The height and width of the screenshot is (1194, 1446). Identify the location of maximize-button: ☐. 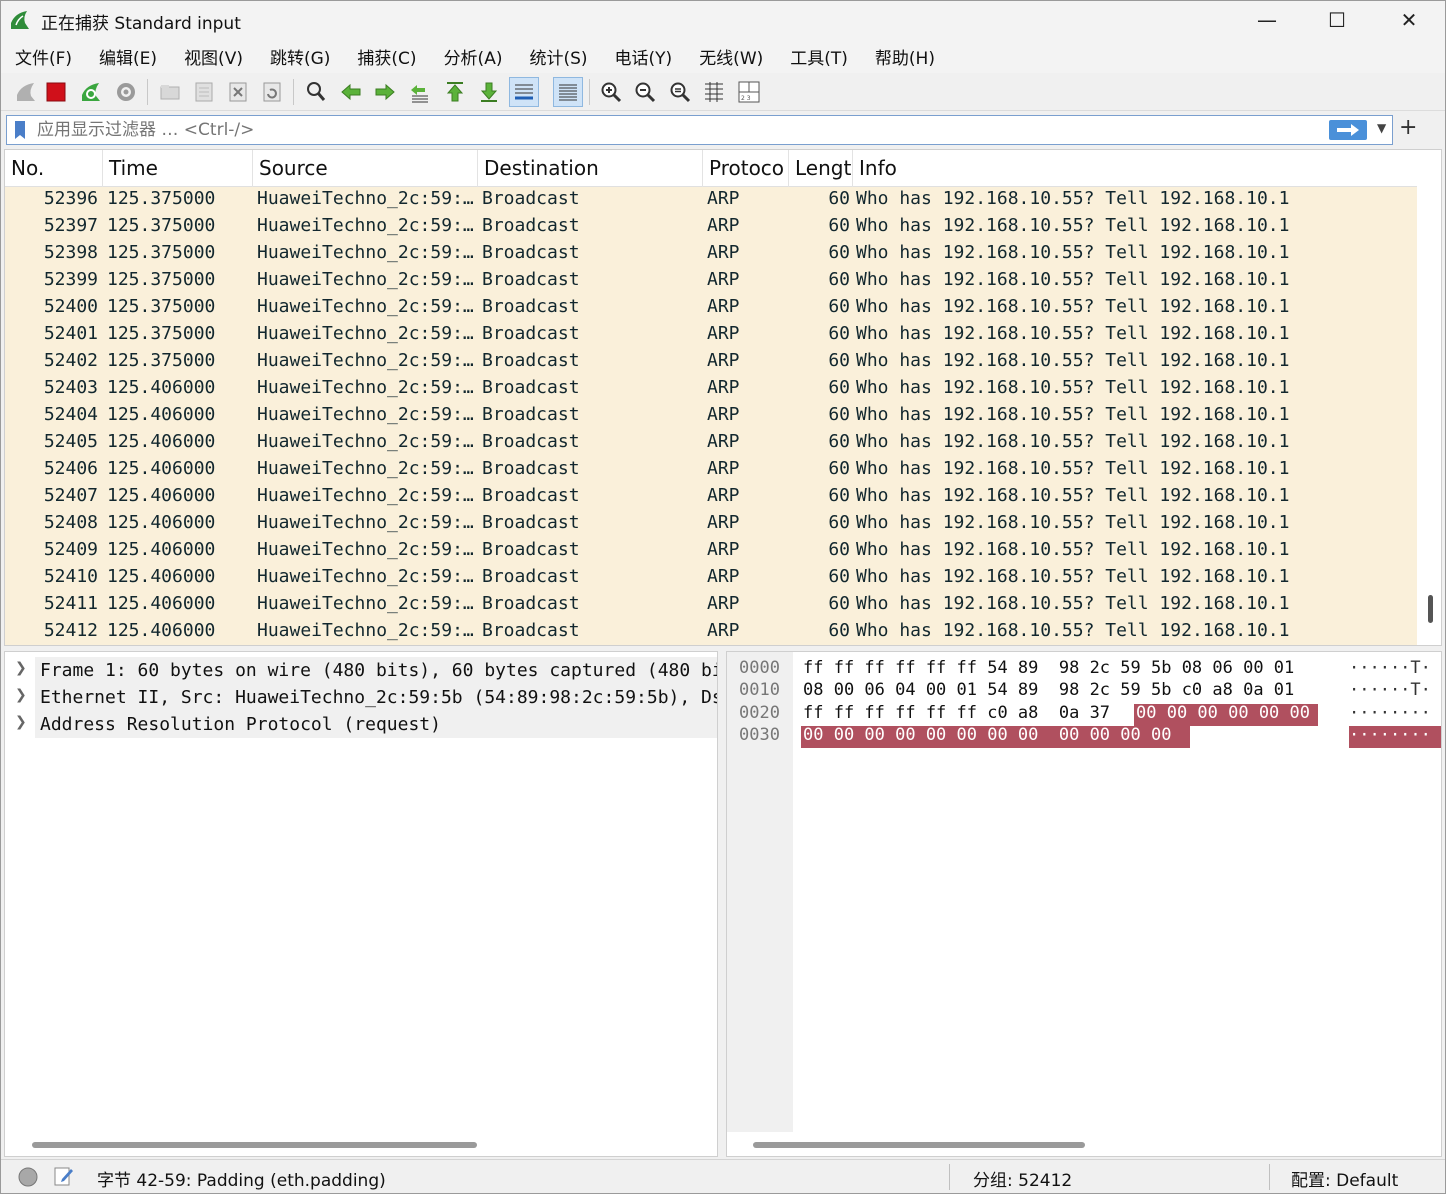
(1337, 20).